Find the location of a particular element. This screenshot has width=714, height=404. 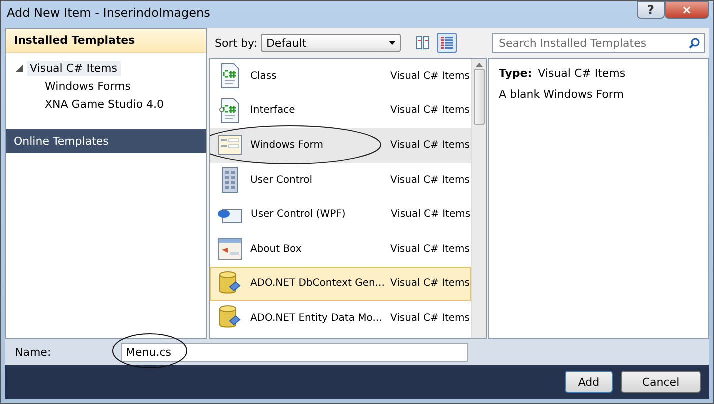

template-row: ADO.NET Entity Data Mo... Visual C# Items is located at coordinates (340, 318).